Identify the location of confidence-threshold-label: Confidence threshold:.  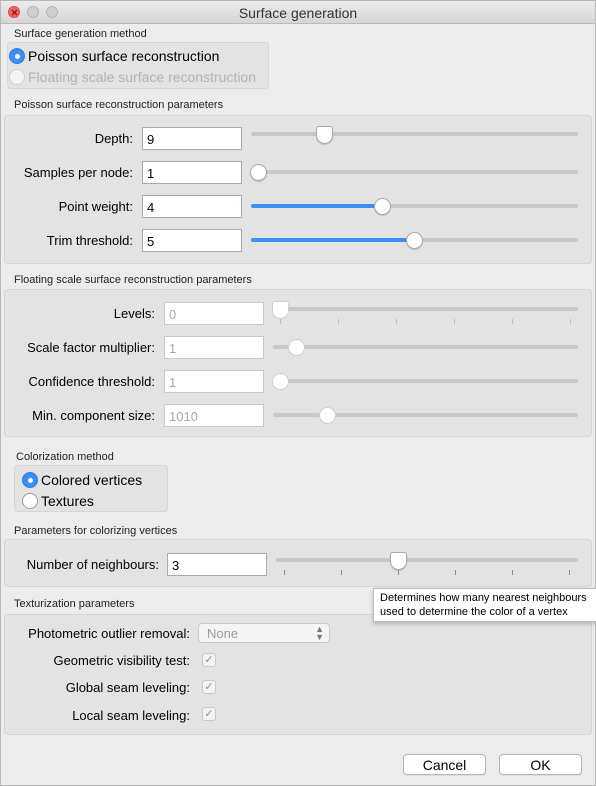
(91, 381).